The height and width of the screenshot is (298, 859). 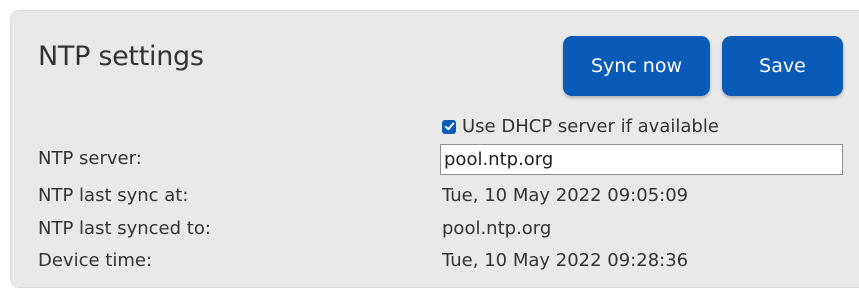 I want to click on dhcp-label: Use DHCP server if available, so click(x=590, y=126).